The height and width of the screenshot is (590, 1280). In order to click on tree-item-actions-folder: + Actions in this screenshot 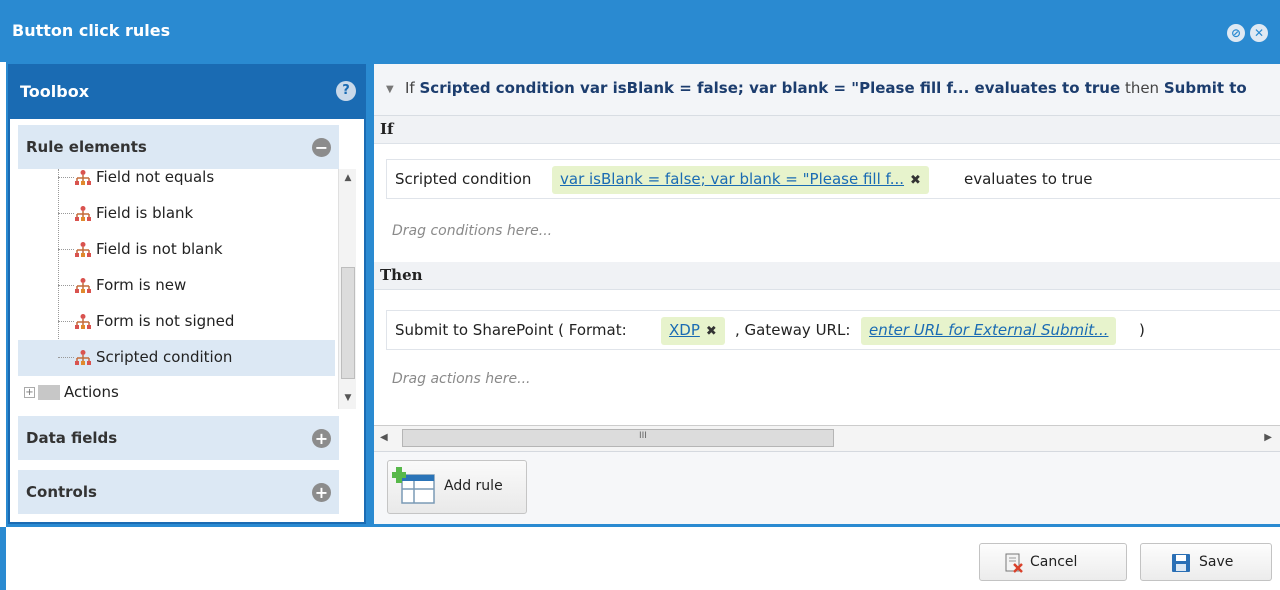, I will do `click(176, 392)`.